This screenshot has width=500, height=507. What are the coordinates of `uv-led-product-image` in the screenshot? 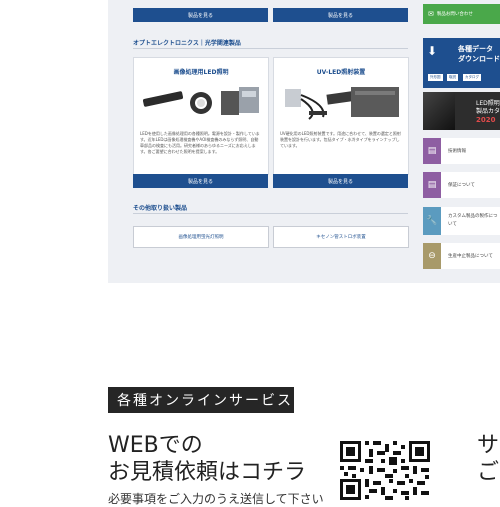 It's located at (341, 103).